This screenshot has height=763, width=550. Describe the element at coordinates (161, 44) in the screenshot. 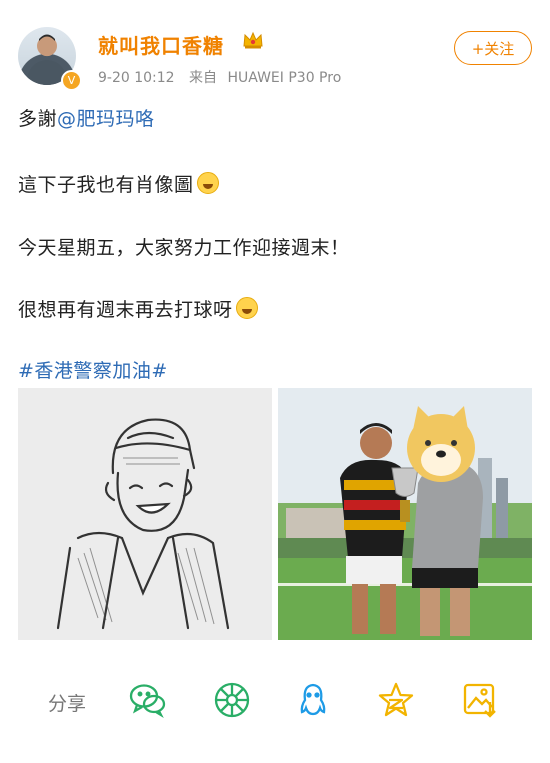

I see `username: 就叫我口香糖` at that location.